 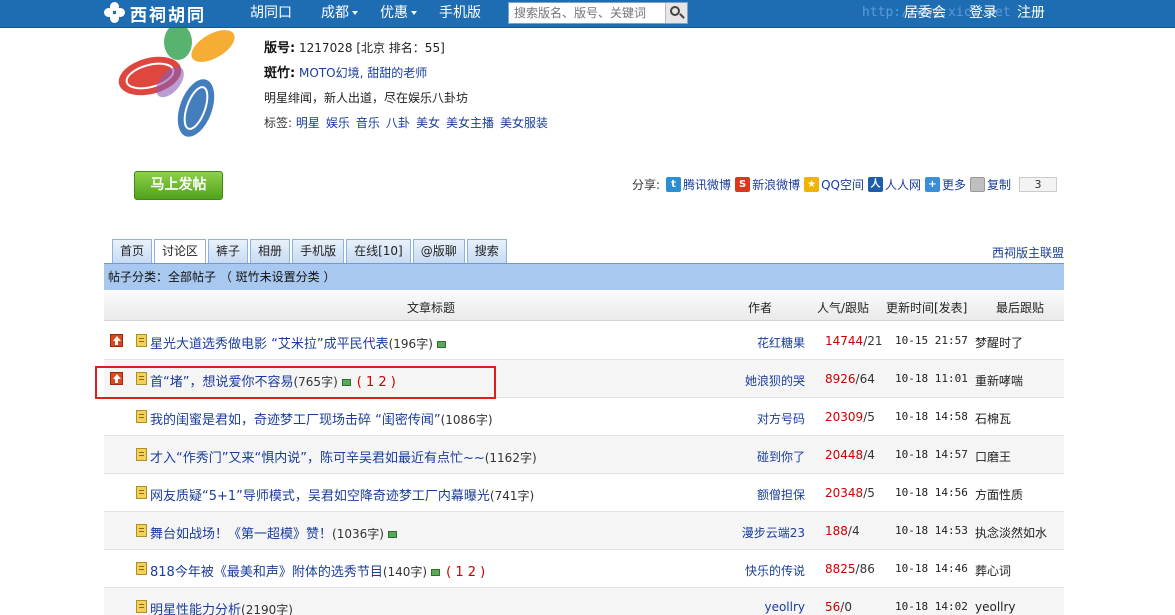 What do you see at coordinates (983, 13) in the screenshot?
I see `login-link: 登录` at bounding box center [983, 13].